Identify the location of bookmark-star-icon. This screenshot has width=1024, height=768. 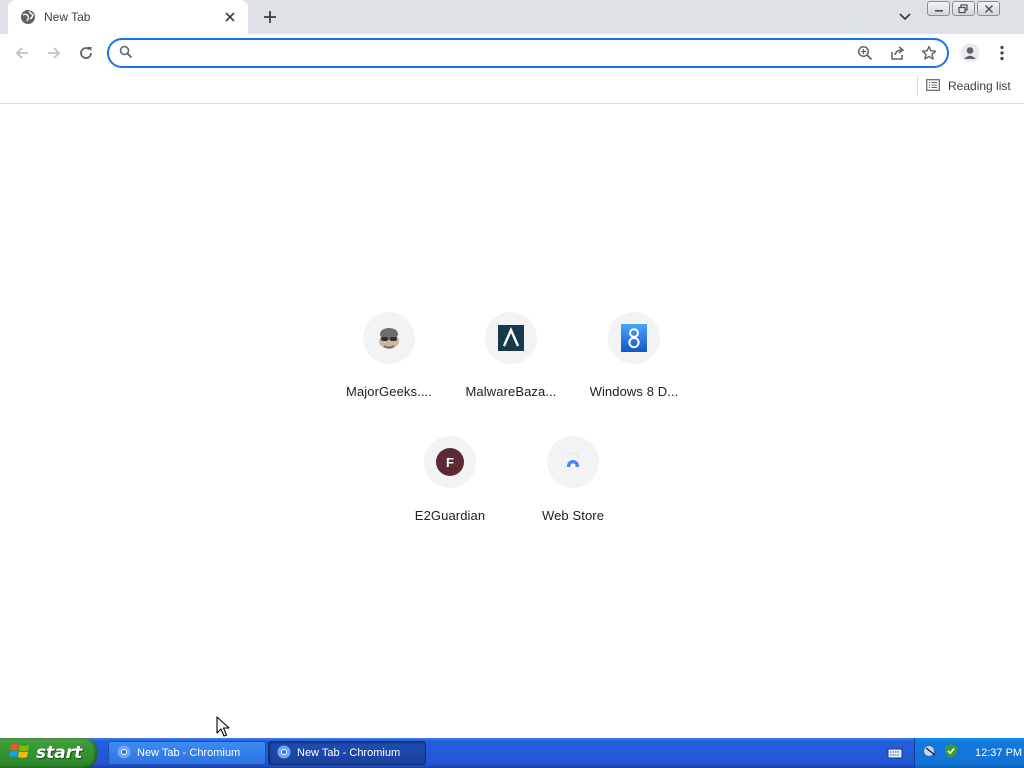
(929, 53).